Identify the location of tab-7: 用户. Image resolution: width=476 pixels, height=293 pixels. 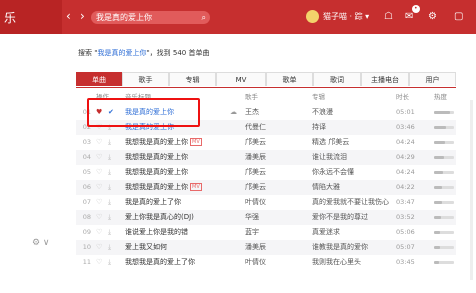
(432, 79).